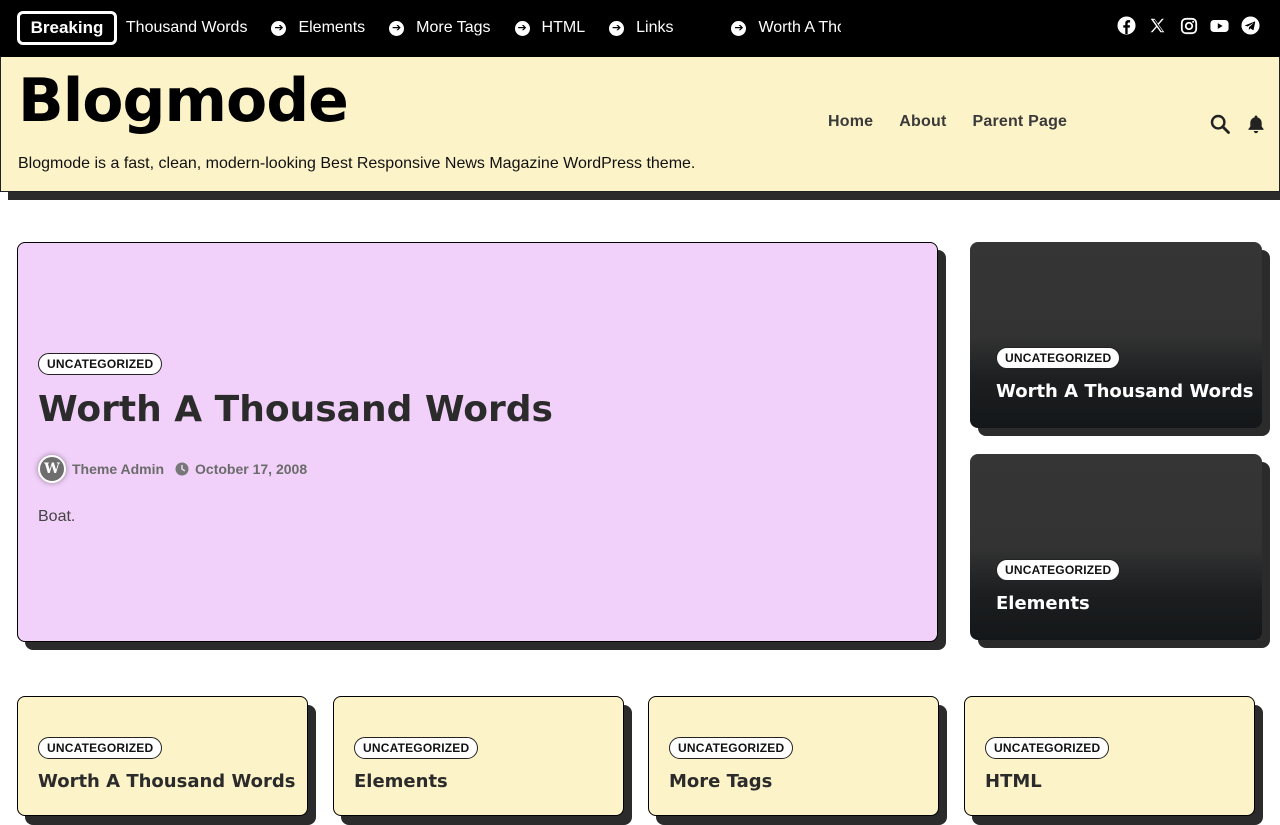 The width and height of the screenshot is (1280, 825). Describe the element at coordinates (1116, 547) in the screenshot. I see `side-post-card: UNCATEGORIZED Elements` at that location.